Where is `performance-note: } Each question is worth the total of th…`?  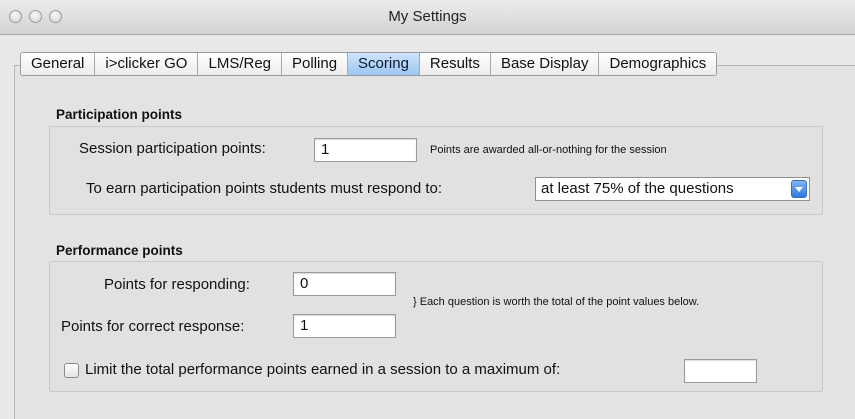 performance-note: } Each question is worth the total of th… is located at coordinates (556, 302).